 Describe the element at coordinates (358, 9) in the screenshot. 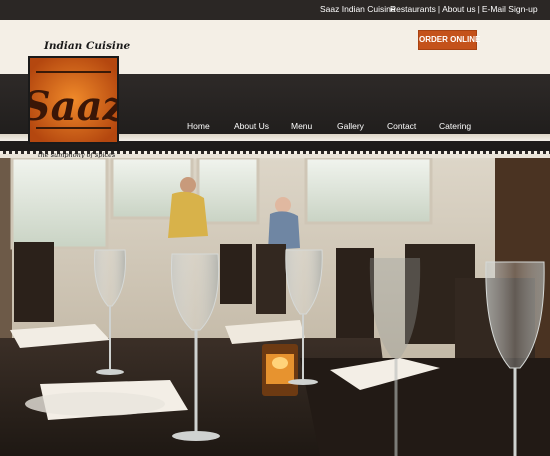

I see `site-name-link: Saaz Indian Cuisine` at that location.